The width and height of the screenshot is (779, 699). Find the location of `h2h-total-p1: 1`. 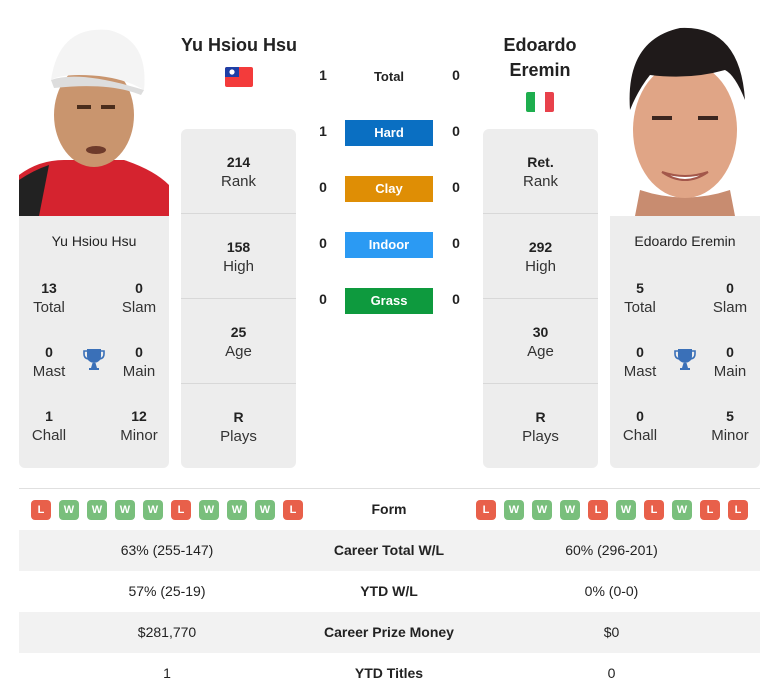

h2h-total-p1: 1 is located at coordinates (323, 75).